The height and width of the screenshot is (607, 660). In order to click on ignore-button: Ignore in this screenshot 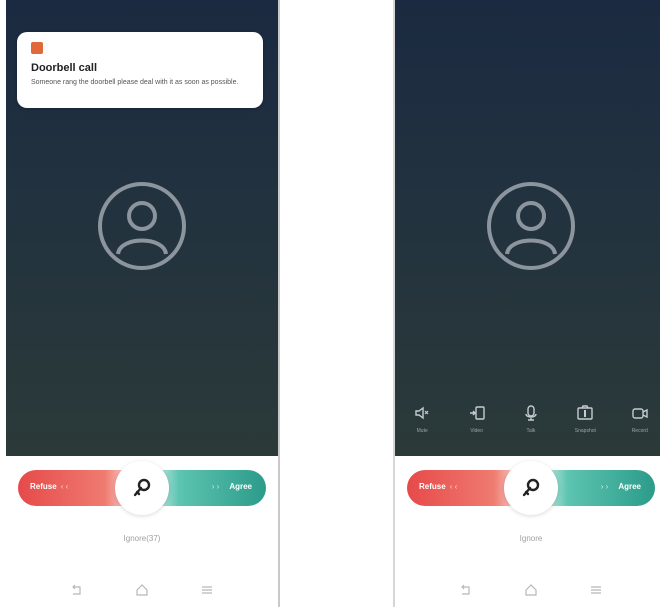, I will do `click(527, 538)`.